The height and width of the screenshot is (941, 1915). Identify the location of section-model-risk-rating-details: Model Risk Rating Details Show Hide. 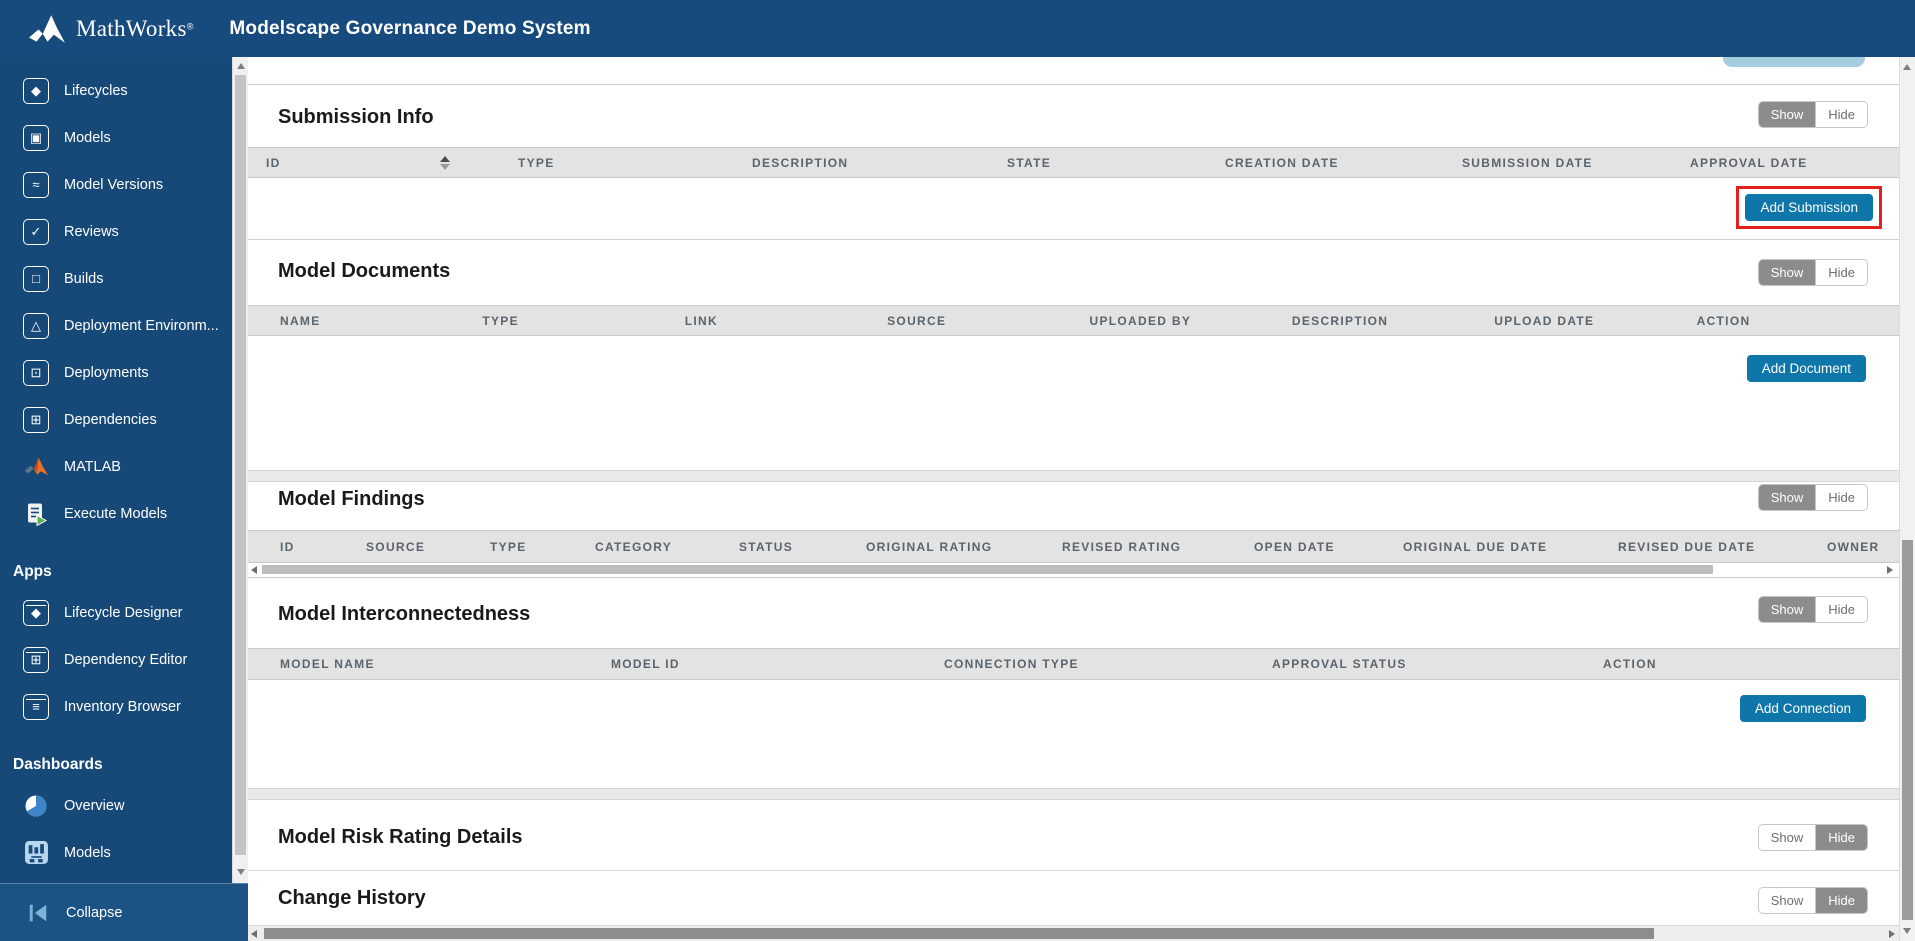
(1073, 835).